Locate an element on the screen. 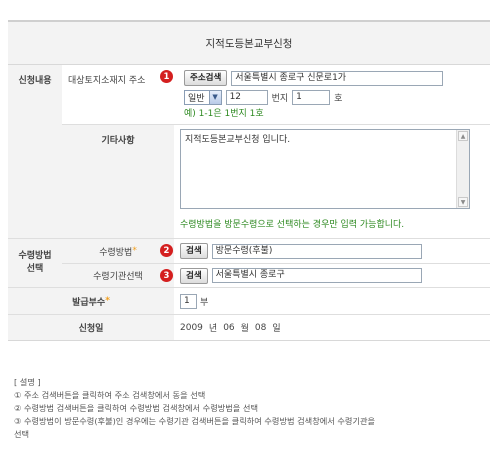  main-lot-input: 12 is located at coordinates (246, 97).